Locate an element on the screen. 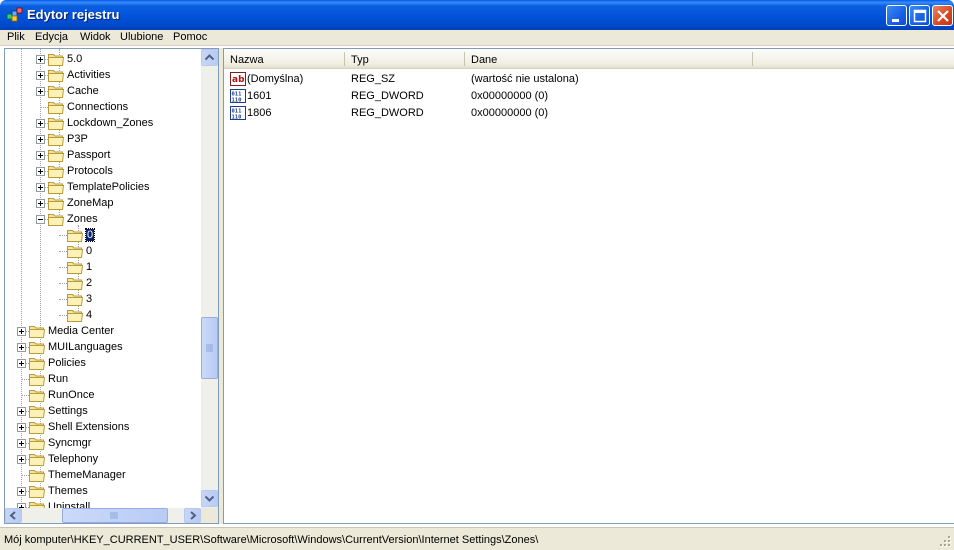 This screenshot has width=954, height=550. column-header-type: Typ is located at coordinates (405, 59).